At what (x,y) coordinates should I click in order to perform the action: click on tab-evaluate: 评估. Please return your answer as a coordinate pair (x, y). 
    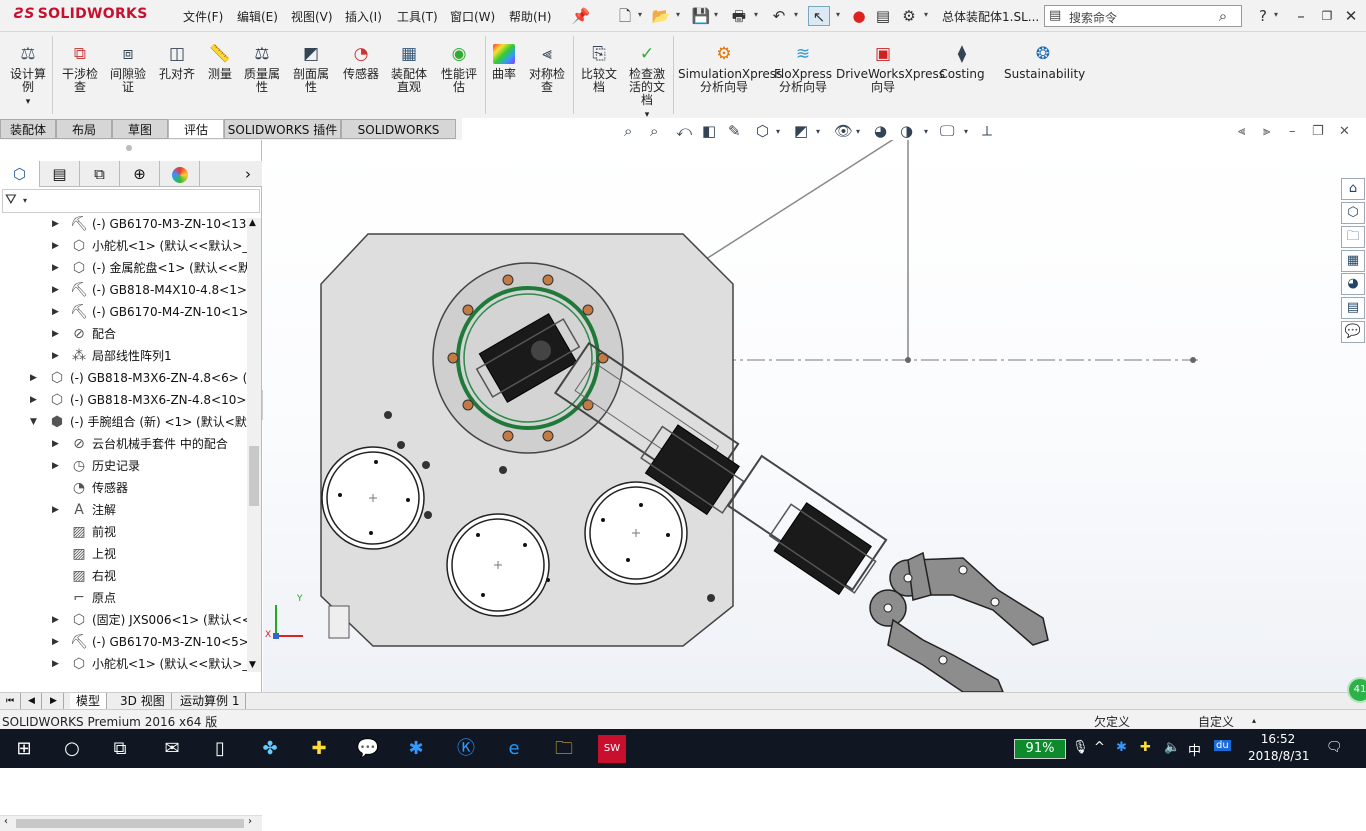
    Looking at the image, I should click on (196, 129).